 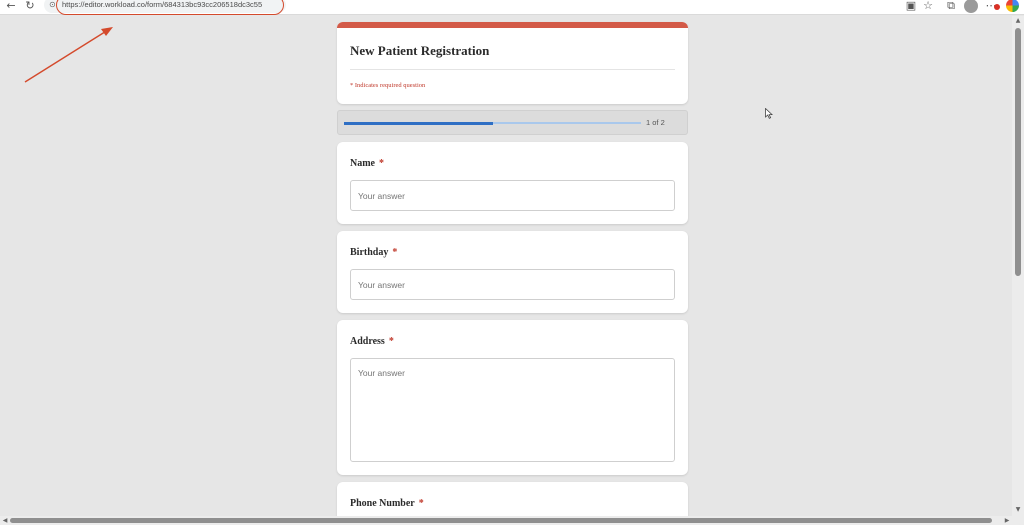 What do you see at coordinates (382, 503) in the screenshot?
I see `question-title: Phone Number` at bounding box center [382, 503].